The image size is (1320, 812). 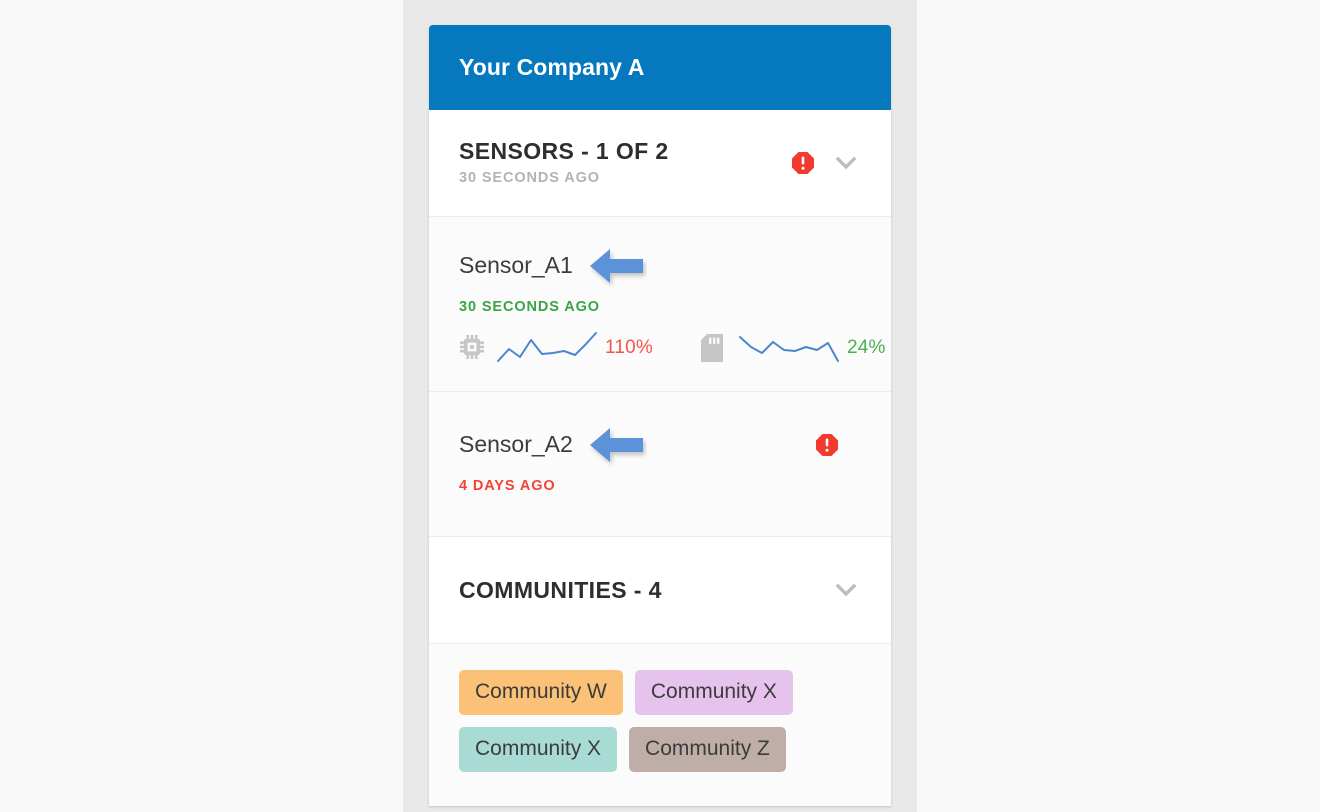 What do you see at coordinates (866, 347) in the screenshot?
I see `storage-value: 24%` at bounding box center [866, 347].